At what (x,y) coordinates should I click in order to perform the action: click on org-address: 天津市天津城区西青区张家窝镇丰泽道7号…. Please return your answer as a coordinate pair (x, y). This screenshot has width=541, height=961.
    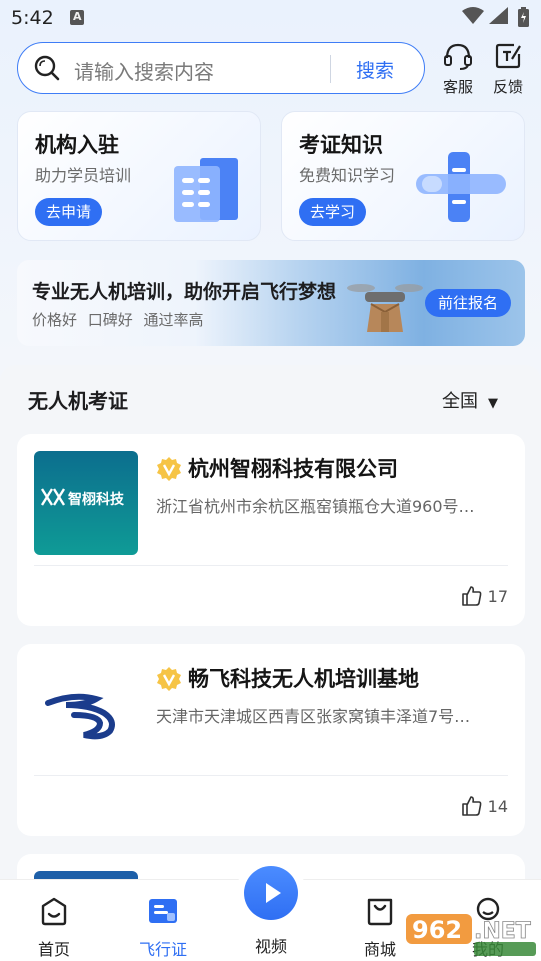
    Looking at the image, I should click on (313, 716).